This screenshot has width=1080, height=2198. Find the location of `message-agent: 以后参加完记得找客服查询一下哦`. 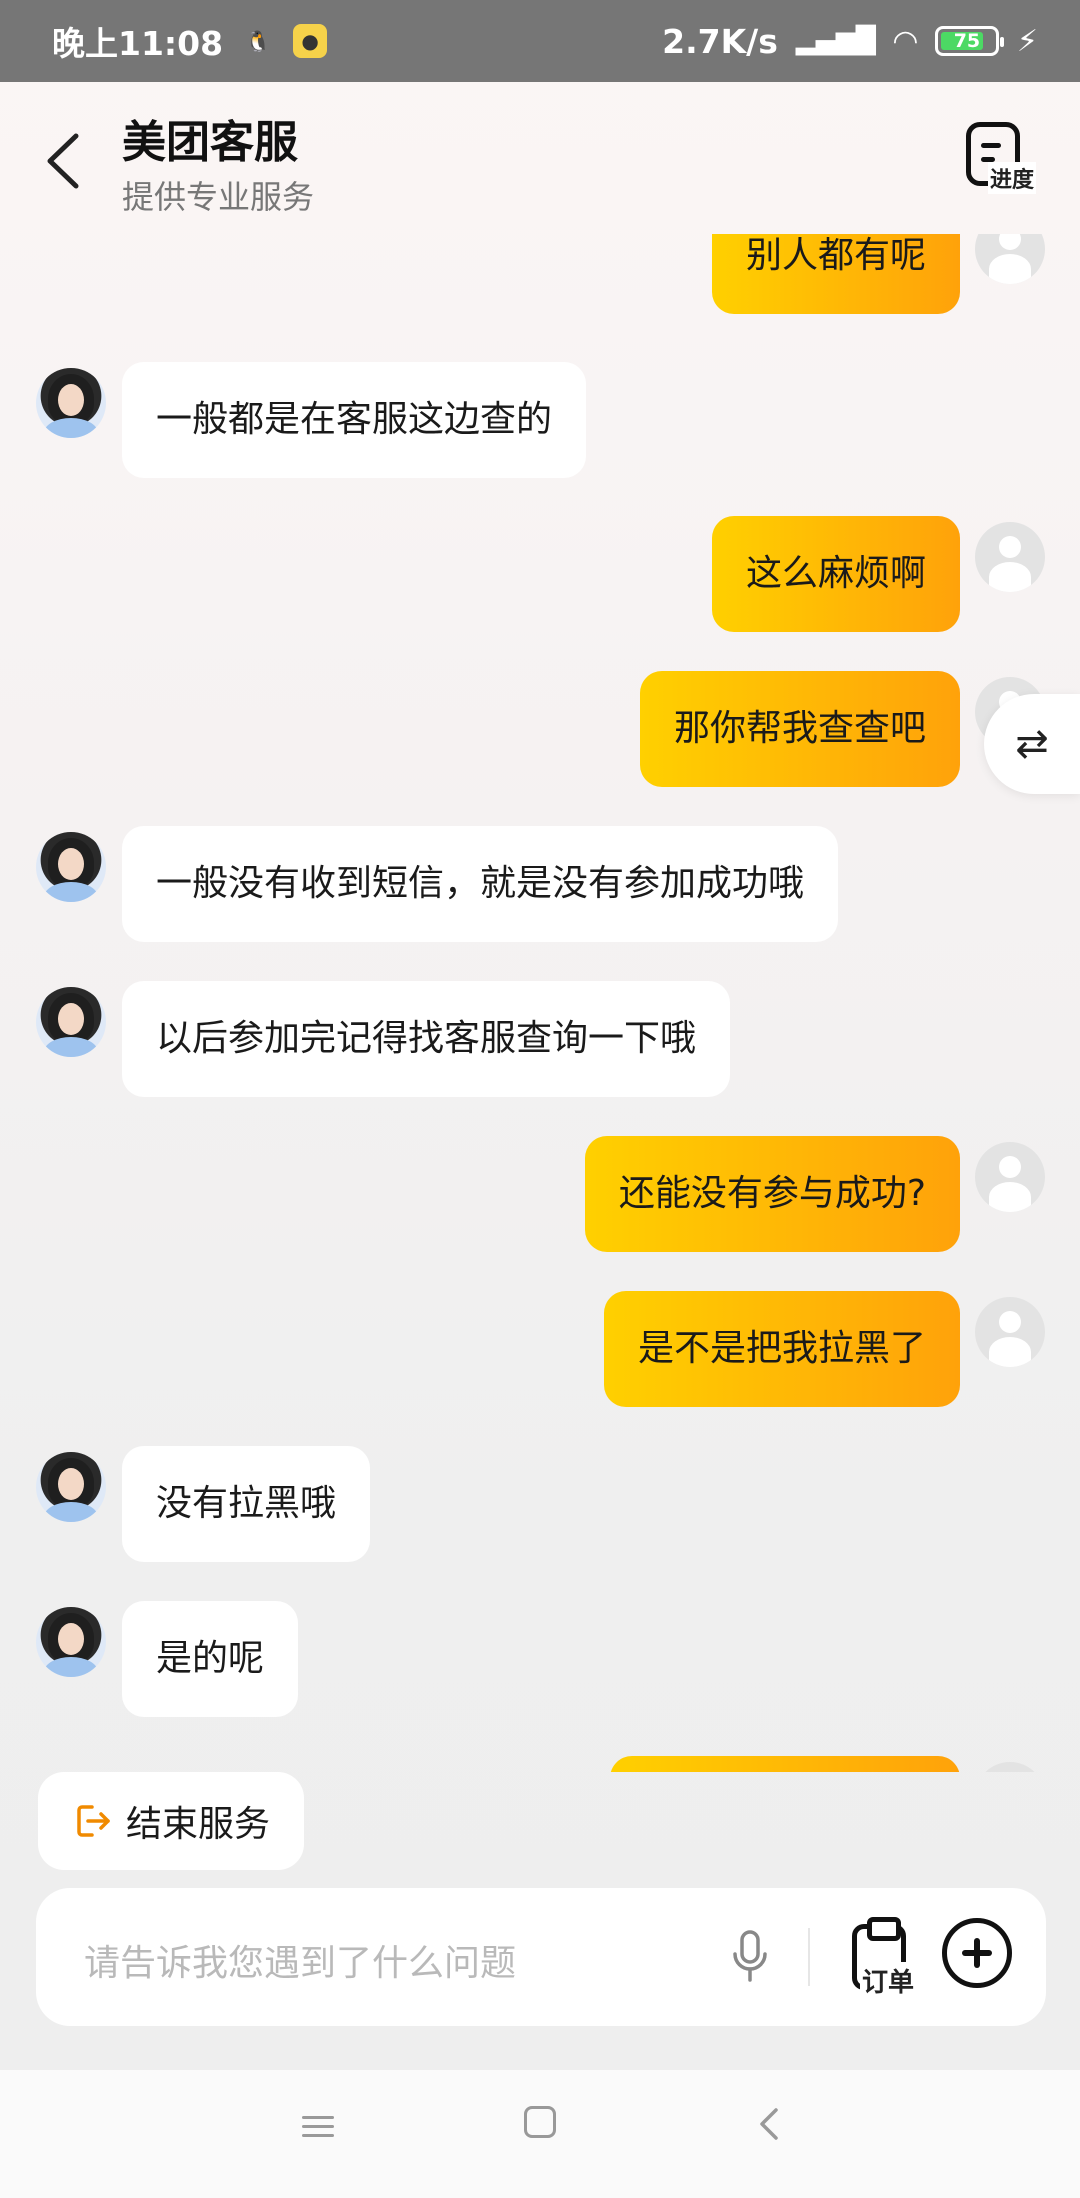

message-agent: 以后参加完记得找客服查询一下哦 is located at coordinates (426, 1039).